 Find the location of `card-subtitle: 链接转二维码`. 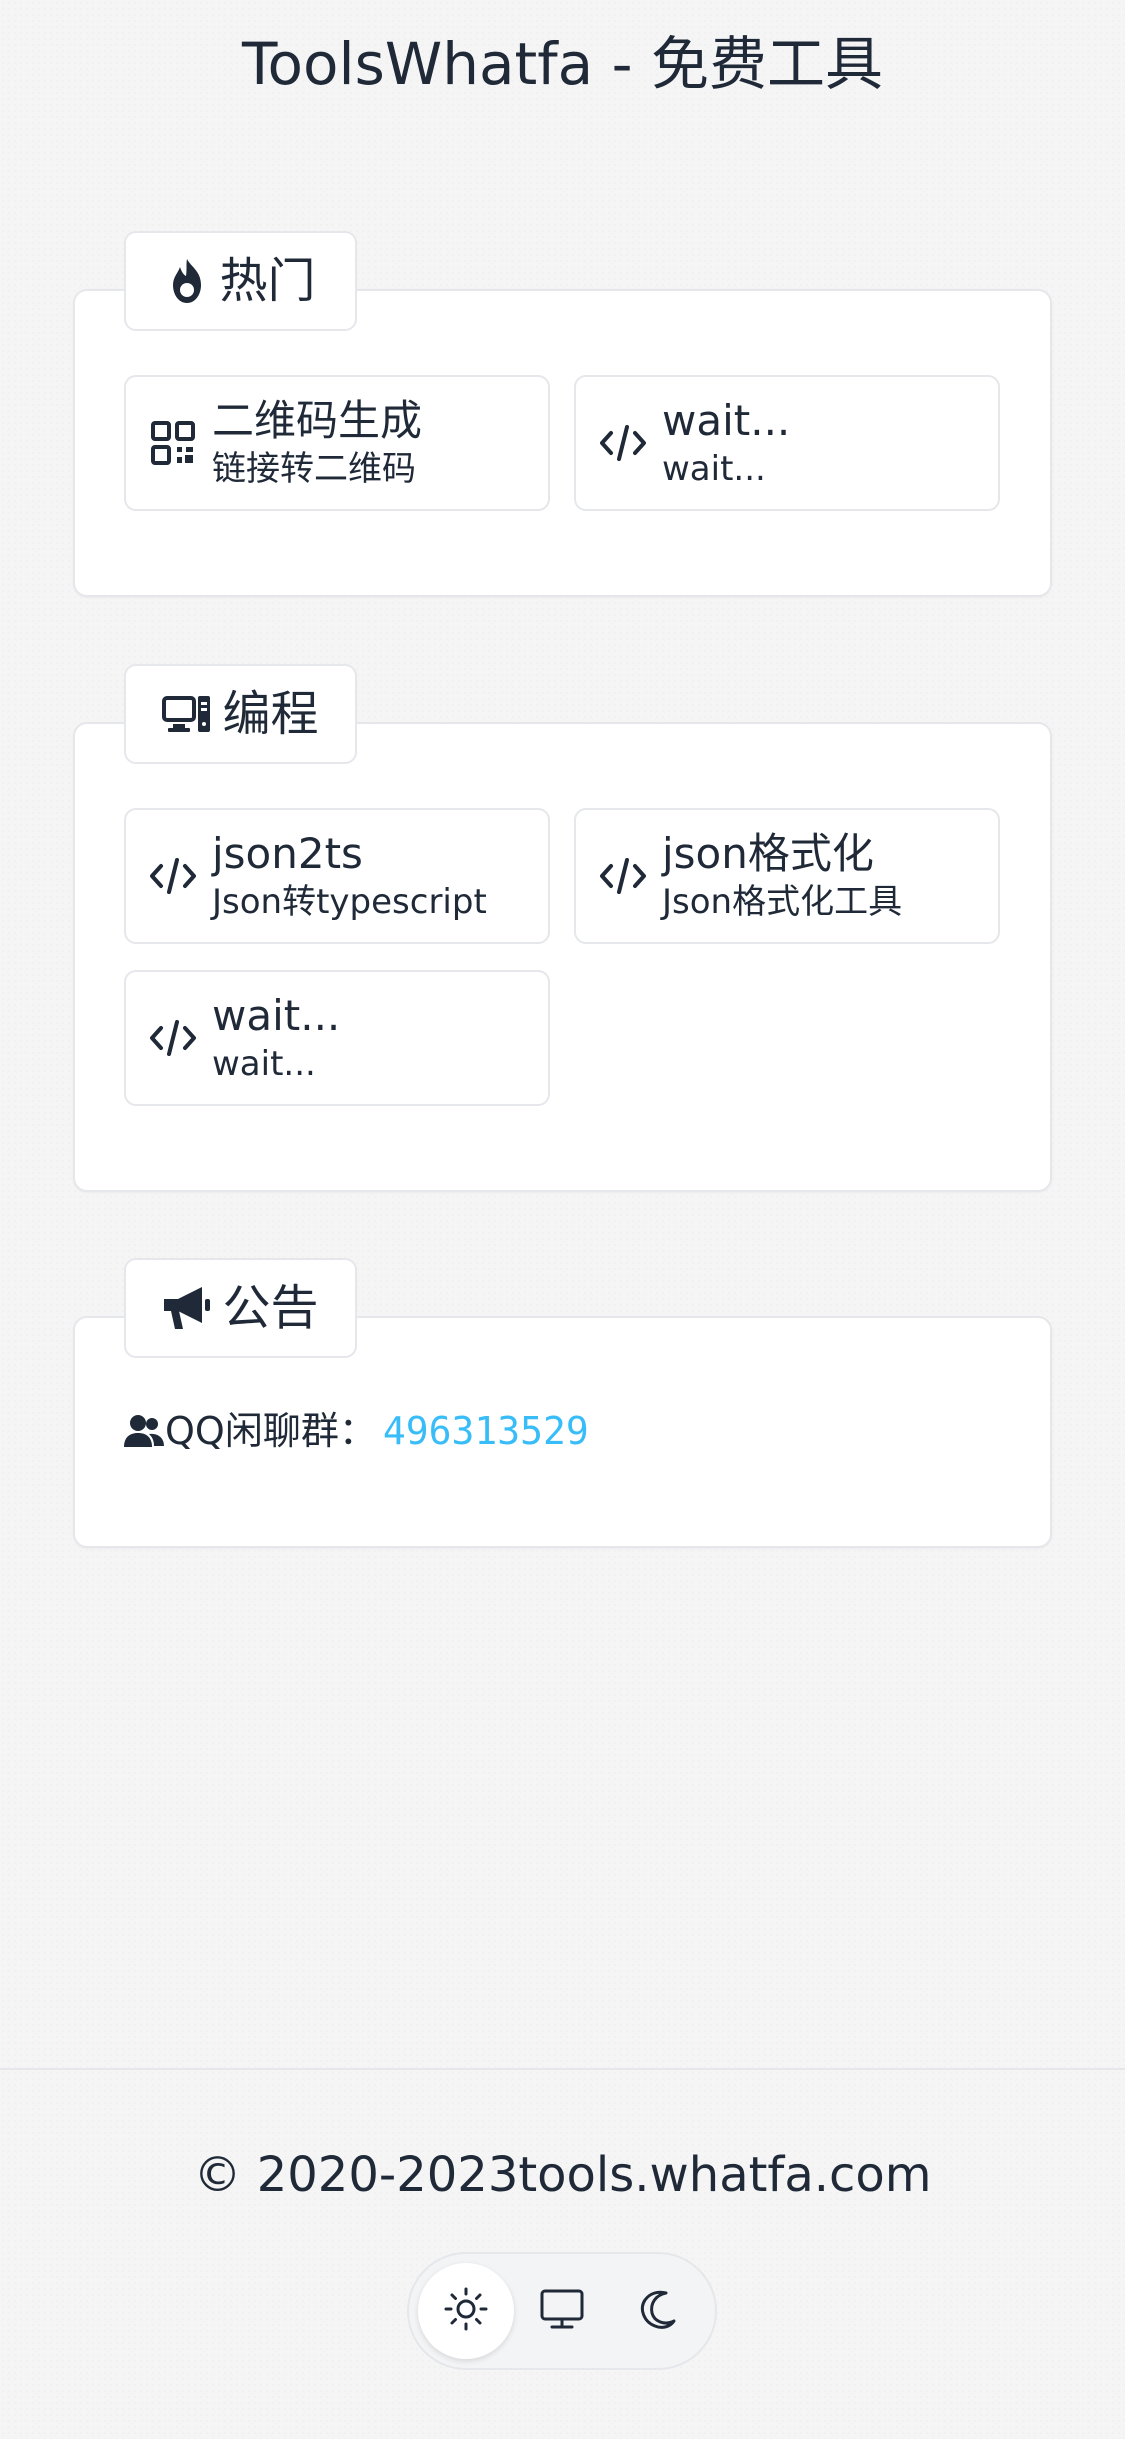

card-subtitle: 链接转二维码 is located at coordinates (314, 469).